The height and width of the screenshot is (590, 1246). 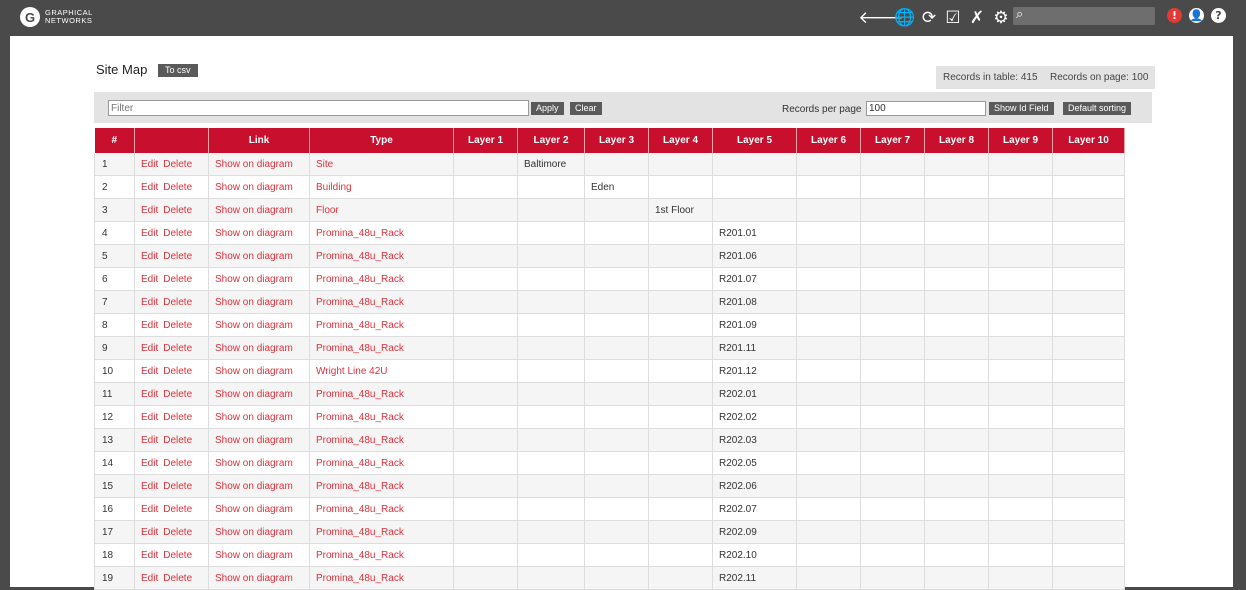 What do you see at coordinates (754, 140) in the screenshot?
I see `column-header: Layer 5` at bounding box center [754, 140].